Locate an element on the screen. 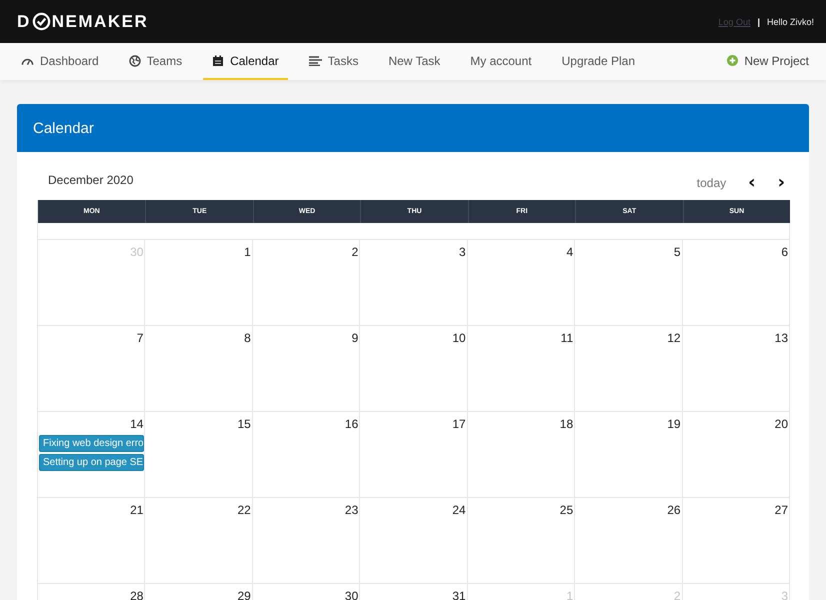 Image resolution: width=826 pixels, height=600 pixels. day-number: 26 is located at coordinates (674, 510).